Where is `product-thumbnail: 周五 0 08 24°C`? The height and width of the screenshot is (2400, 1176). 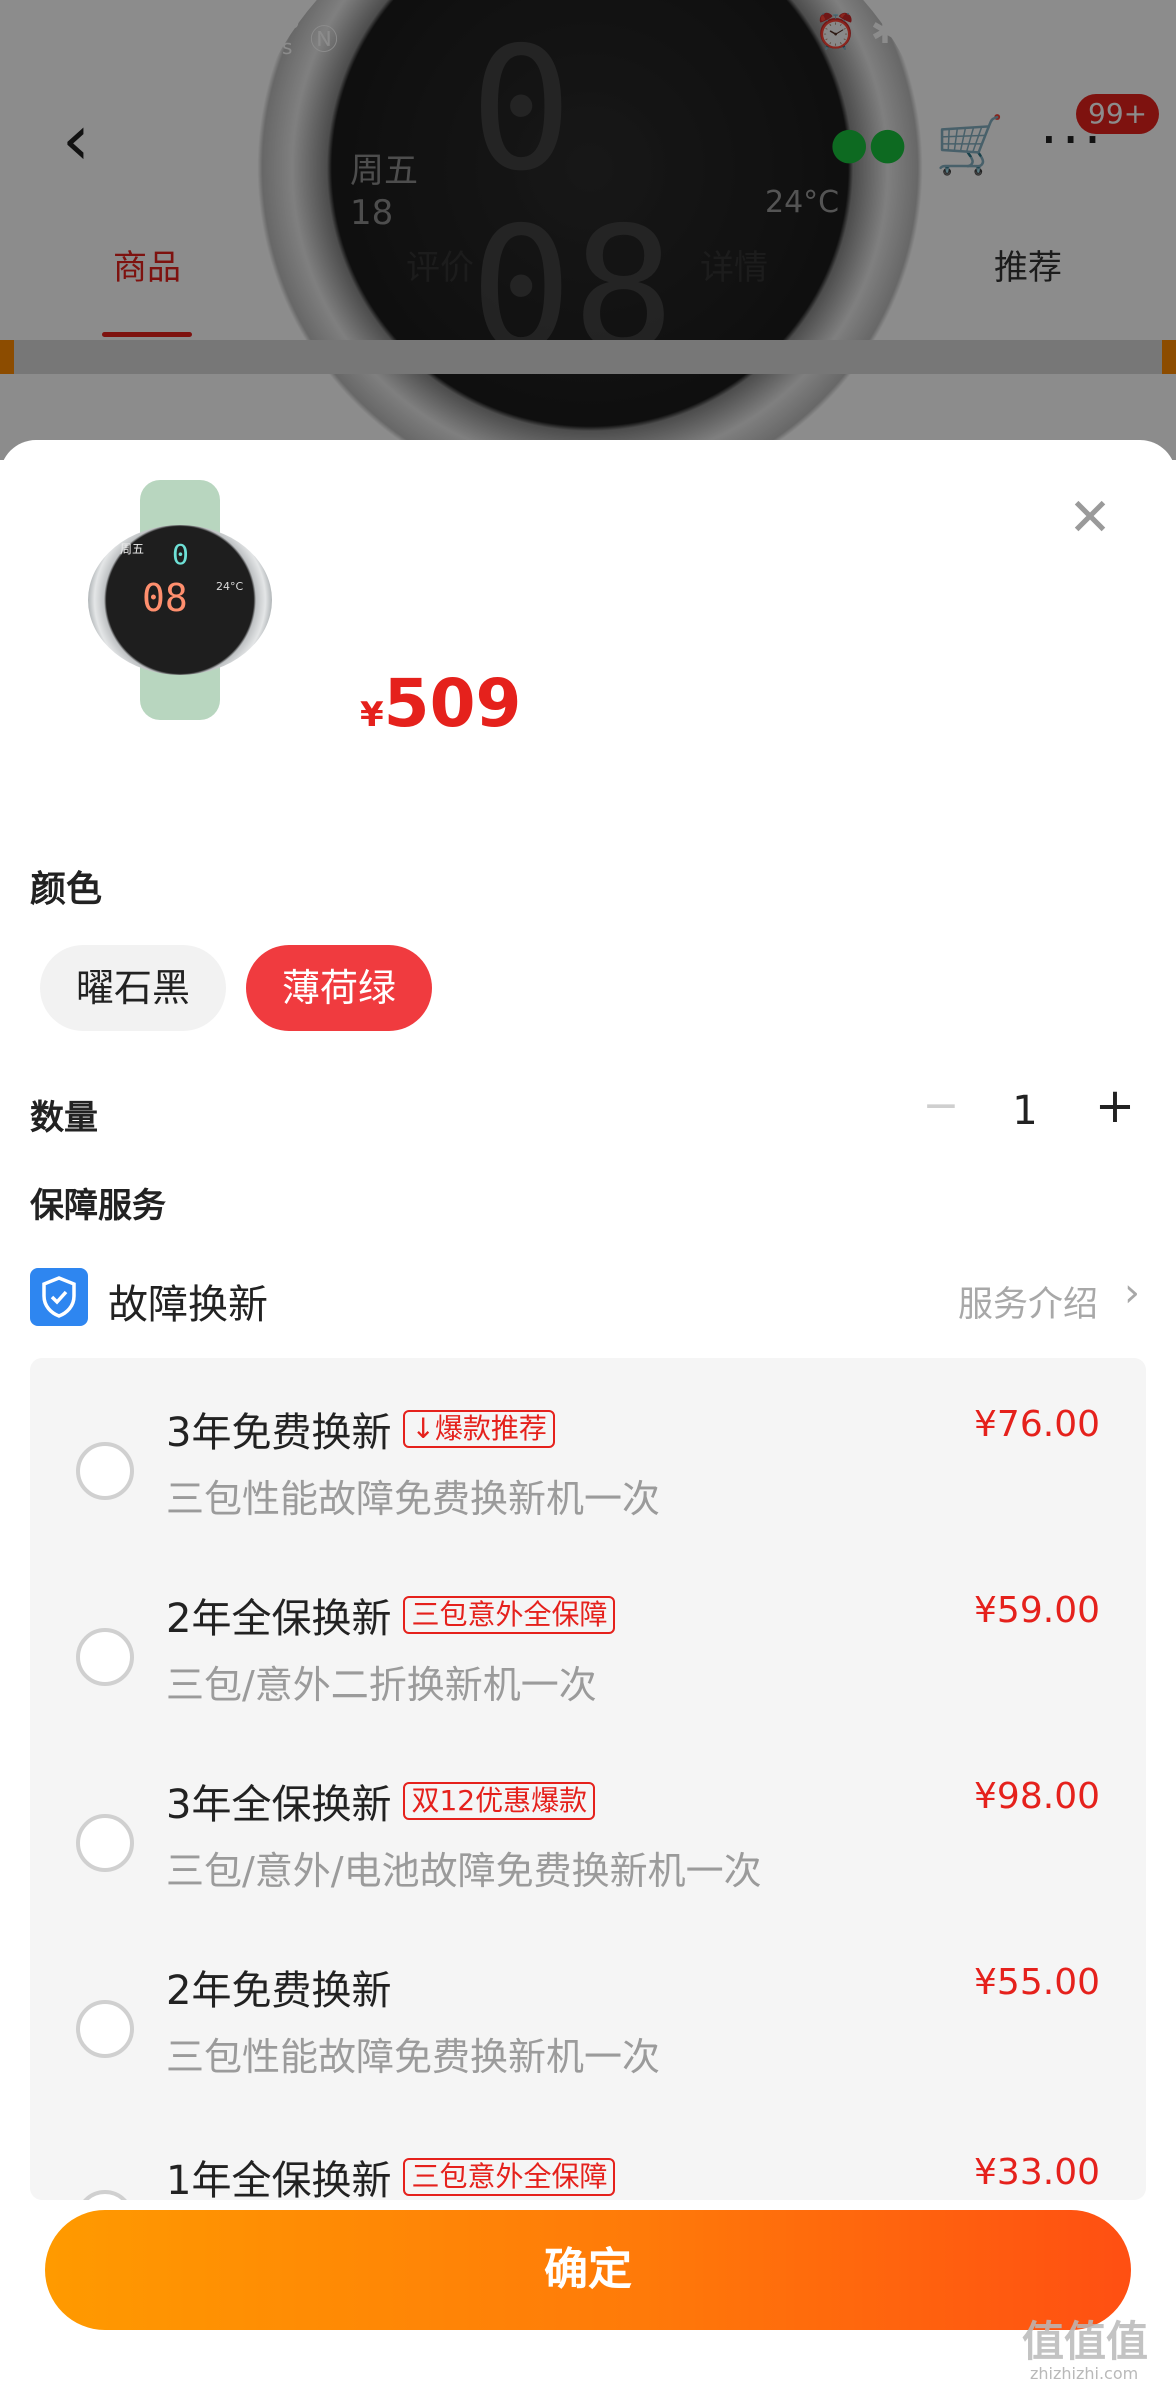 product-thumbnail: 周五 0 08 24°C is located at coordinates (180, 600).